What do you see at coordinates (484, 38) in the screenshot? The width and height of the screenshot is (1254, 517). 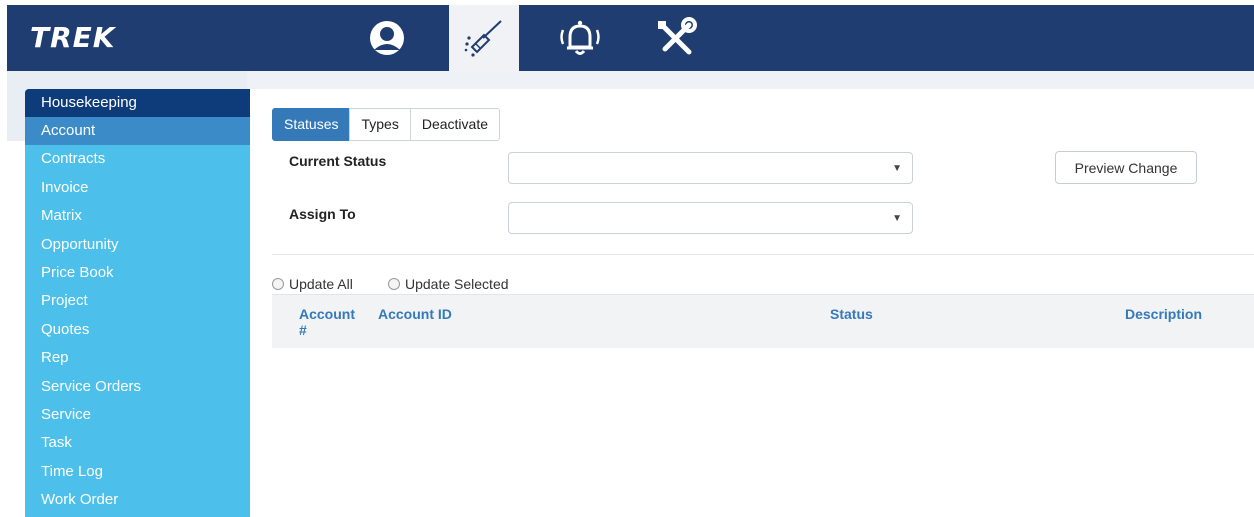 I see `broom-icon` at bounding box center [484, 38].